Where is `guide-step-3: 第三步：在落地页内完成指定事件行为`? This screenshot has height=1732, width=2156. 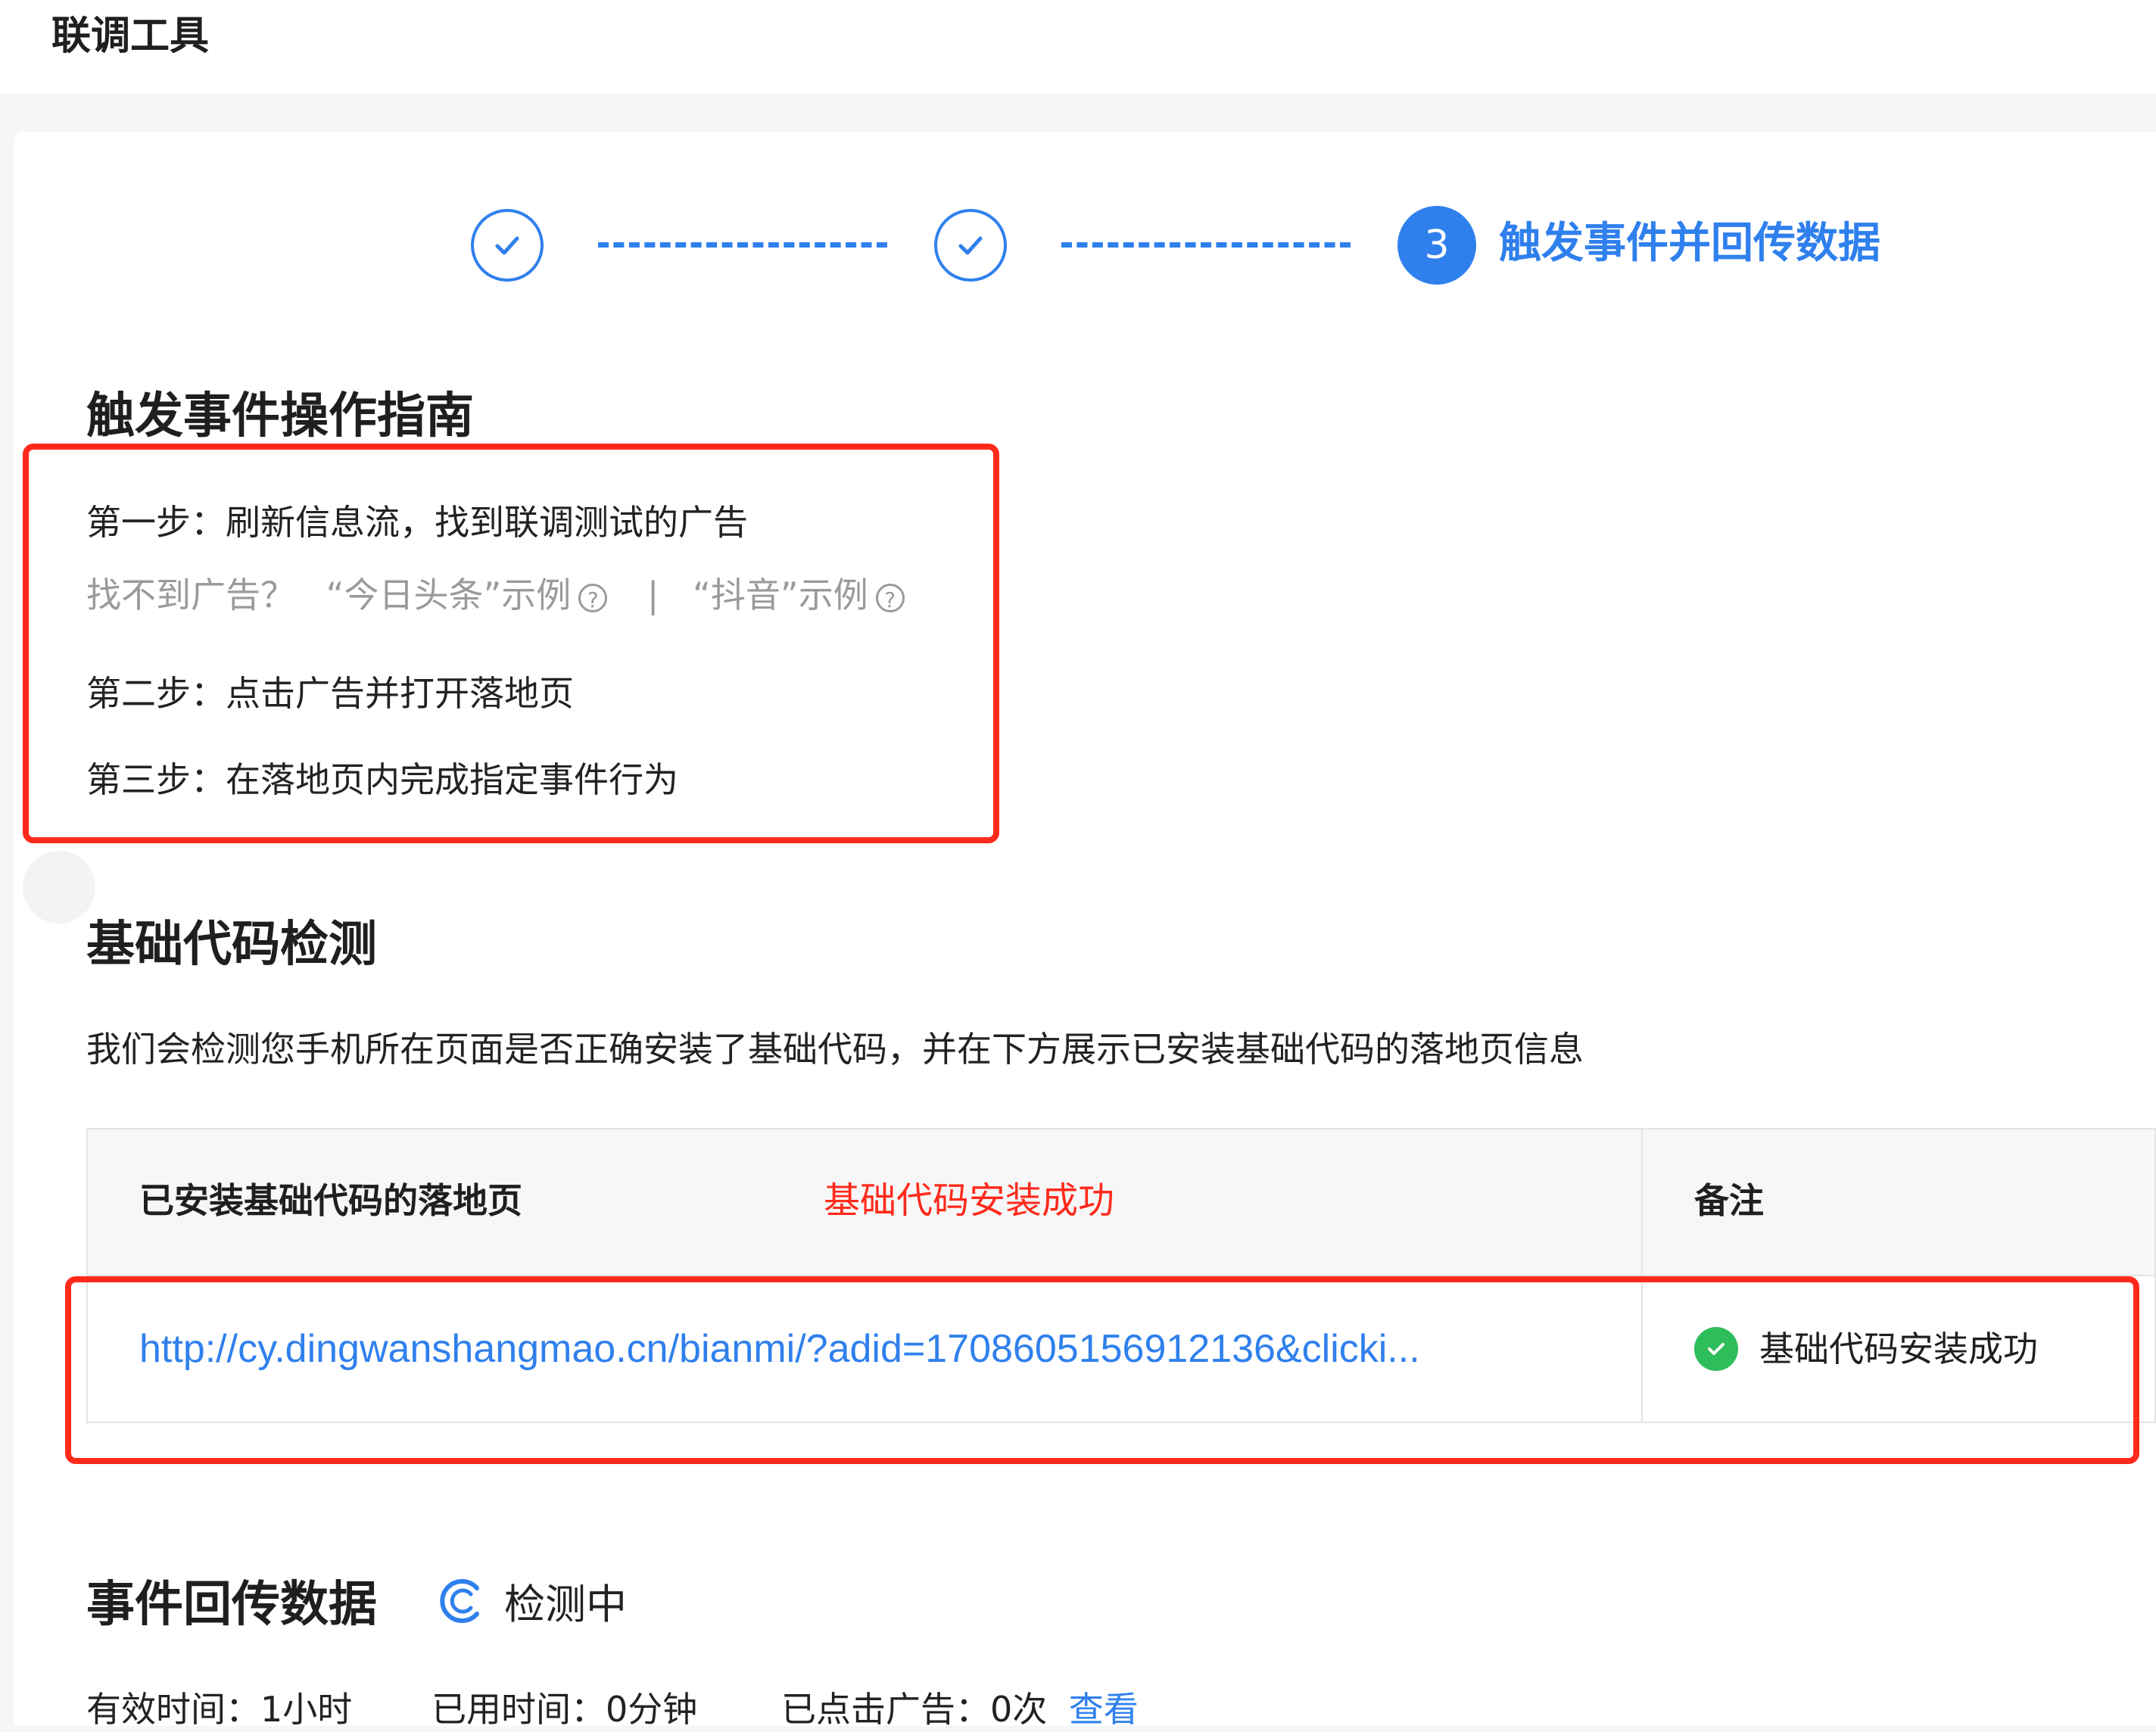 guide-step-3: 第三步：在落地页内完成指定事件行为 is located at coordinates (382, 779).